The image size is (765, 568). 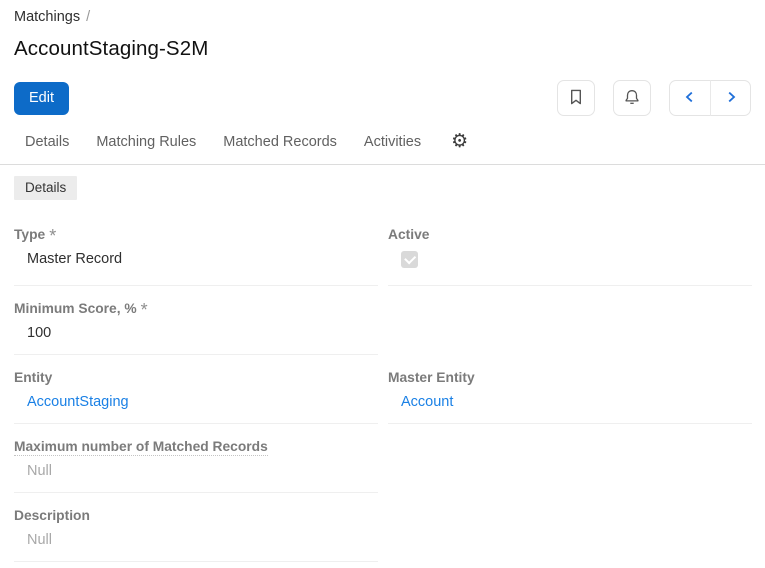 What do you see at coordinates (196, 236) in the screenshot?
I see `field-type-label: Type *` at bounding box center [196, 236].